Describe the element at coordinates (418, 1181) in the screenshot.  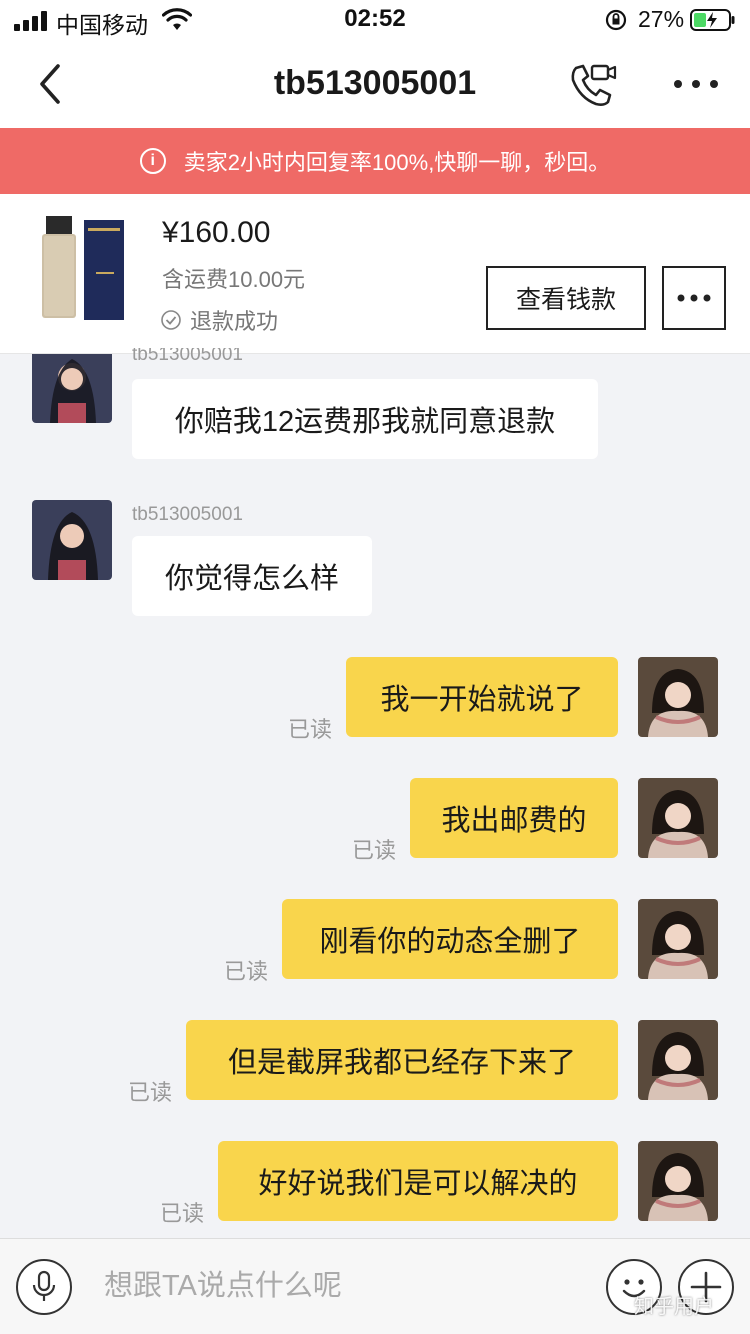
I see `outgoing-message: 好好说我们是可以解决的` at that location.